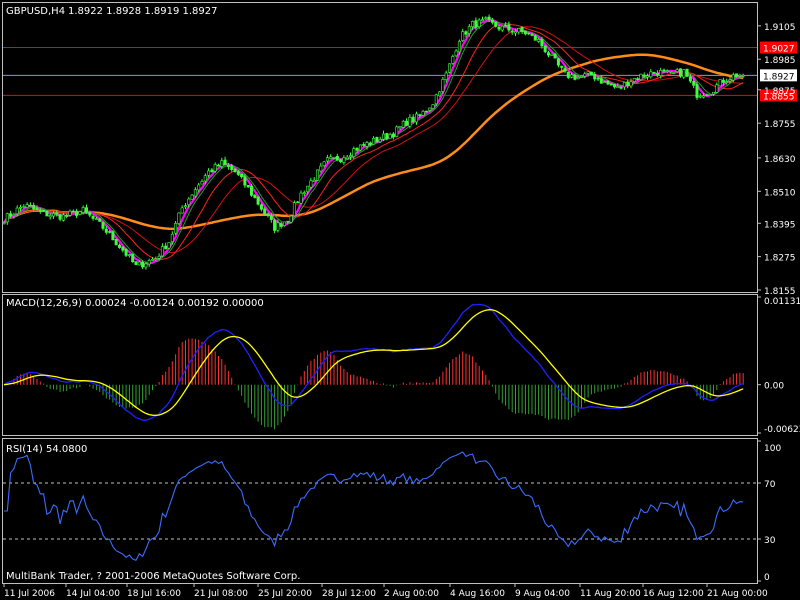  What do you see at coordinates (46, 449) in the screenshot?
I see `rsi-title: RSI(14) 54.0800` at bounding box center [46, 449].